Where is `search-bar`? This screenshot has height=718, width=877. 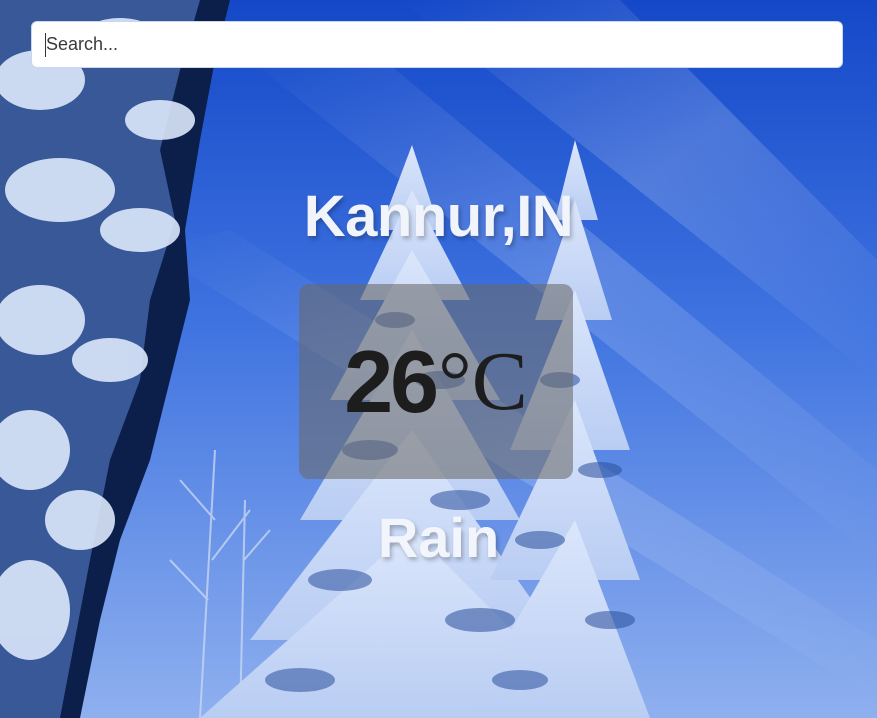
search-bar is located at coordinates (437, 44).